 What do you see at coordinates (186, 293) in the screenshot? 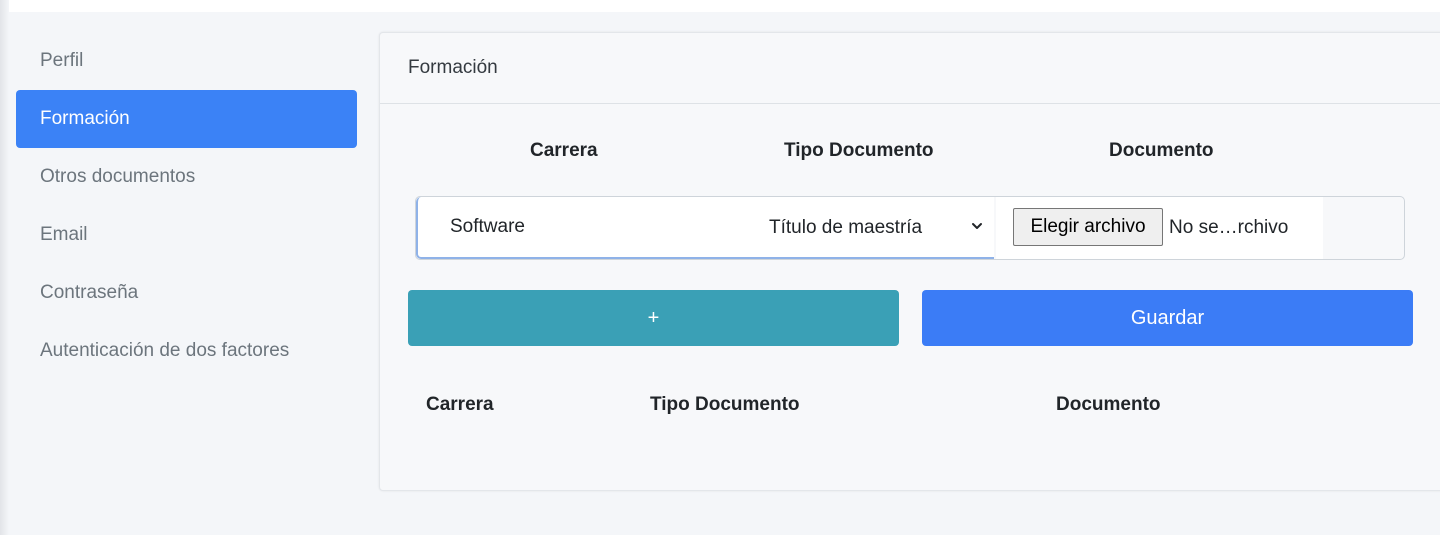
I see `sidebar-item-contrasena: Contraseña` at bounding box center [186, 293].